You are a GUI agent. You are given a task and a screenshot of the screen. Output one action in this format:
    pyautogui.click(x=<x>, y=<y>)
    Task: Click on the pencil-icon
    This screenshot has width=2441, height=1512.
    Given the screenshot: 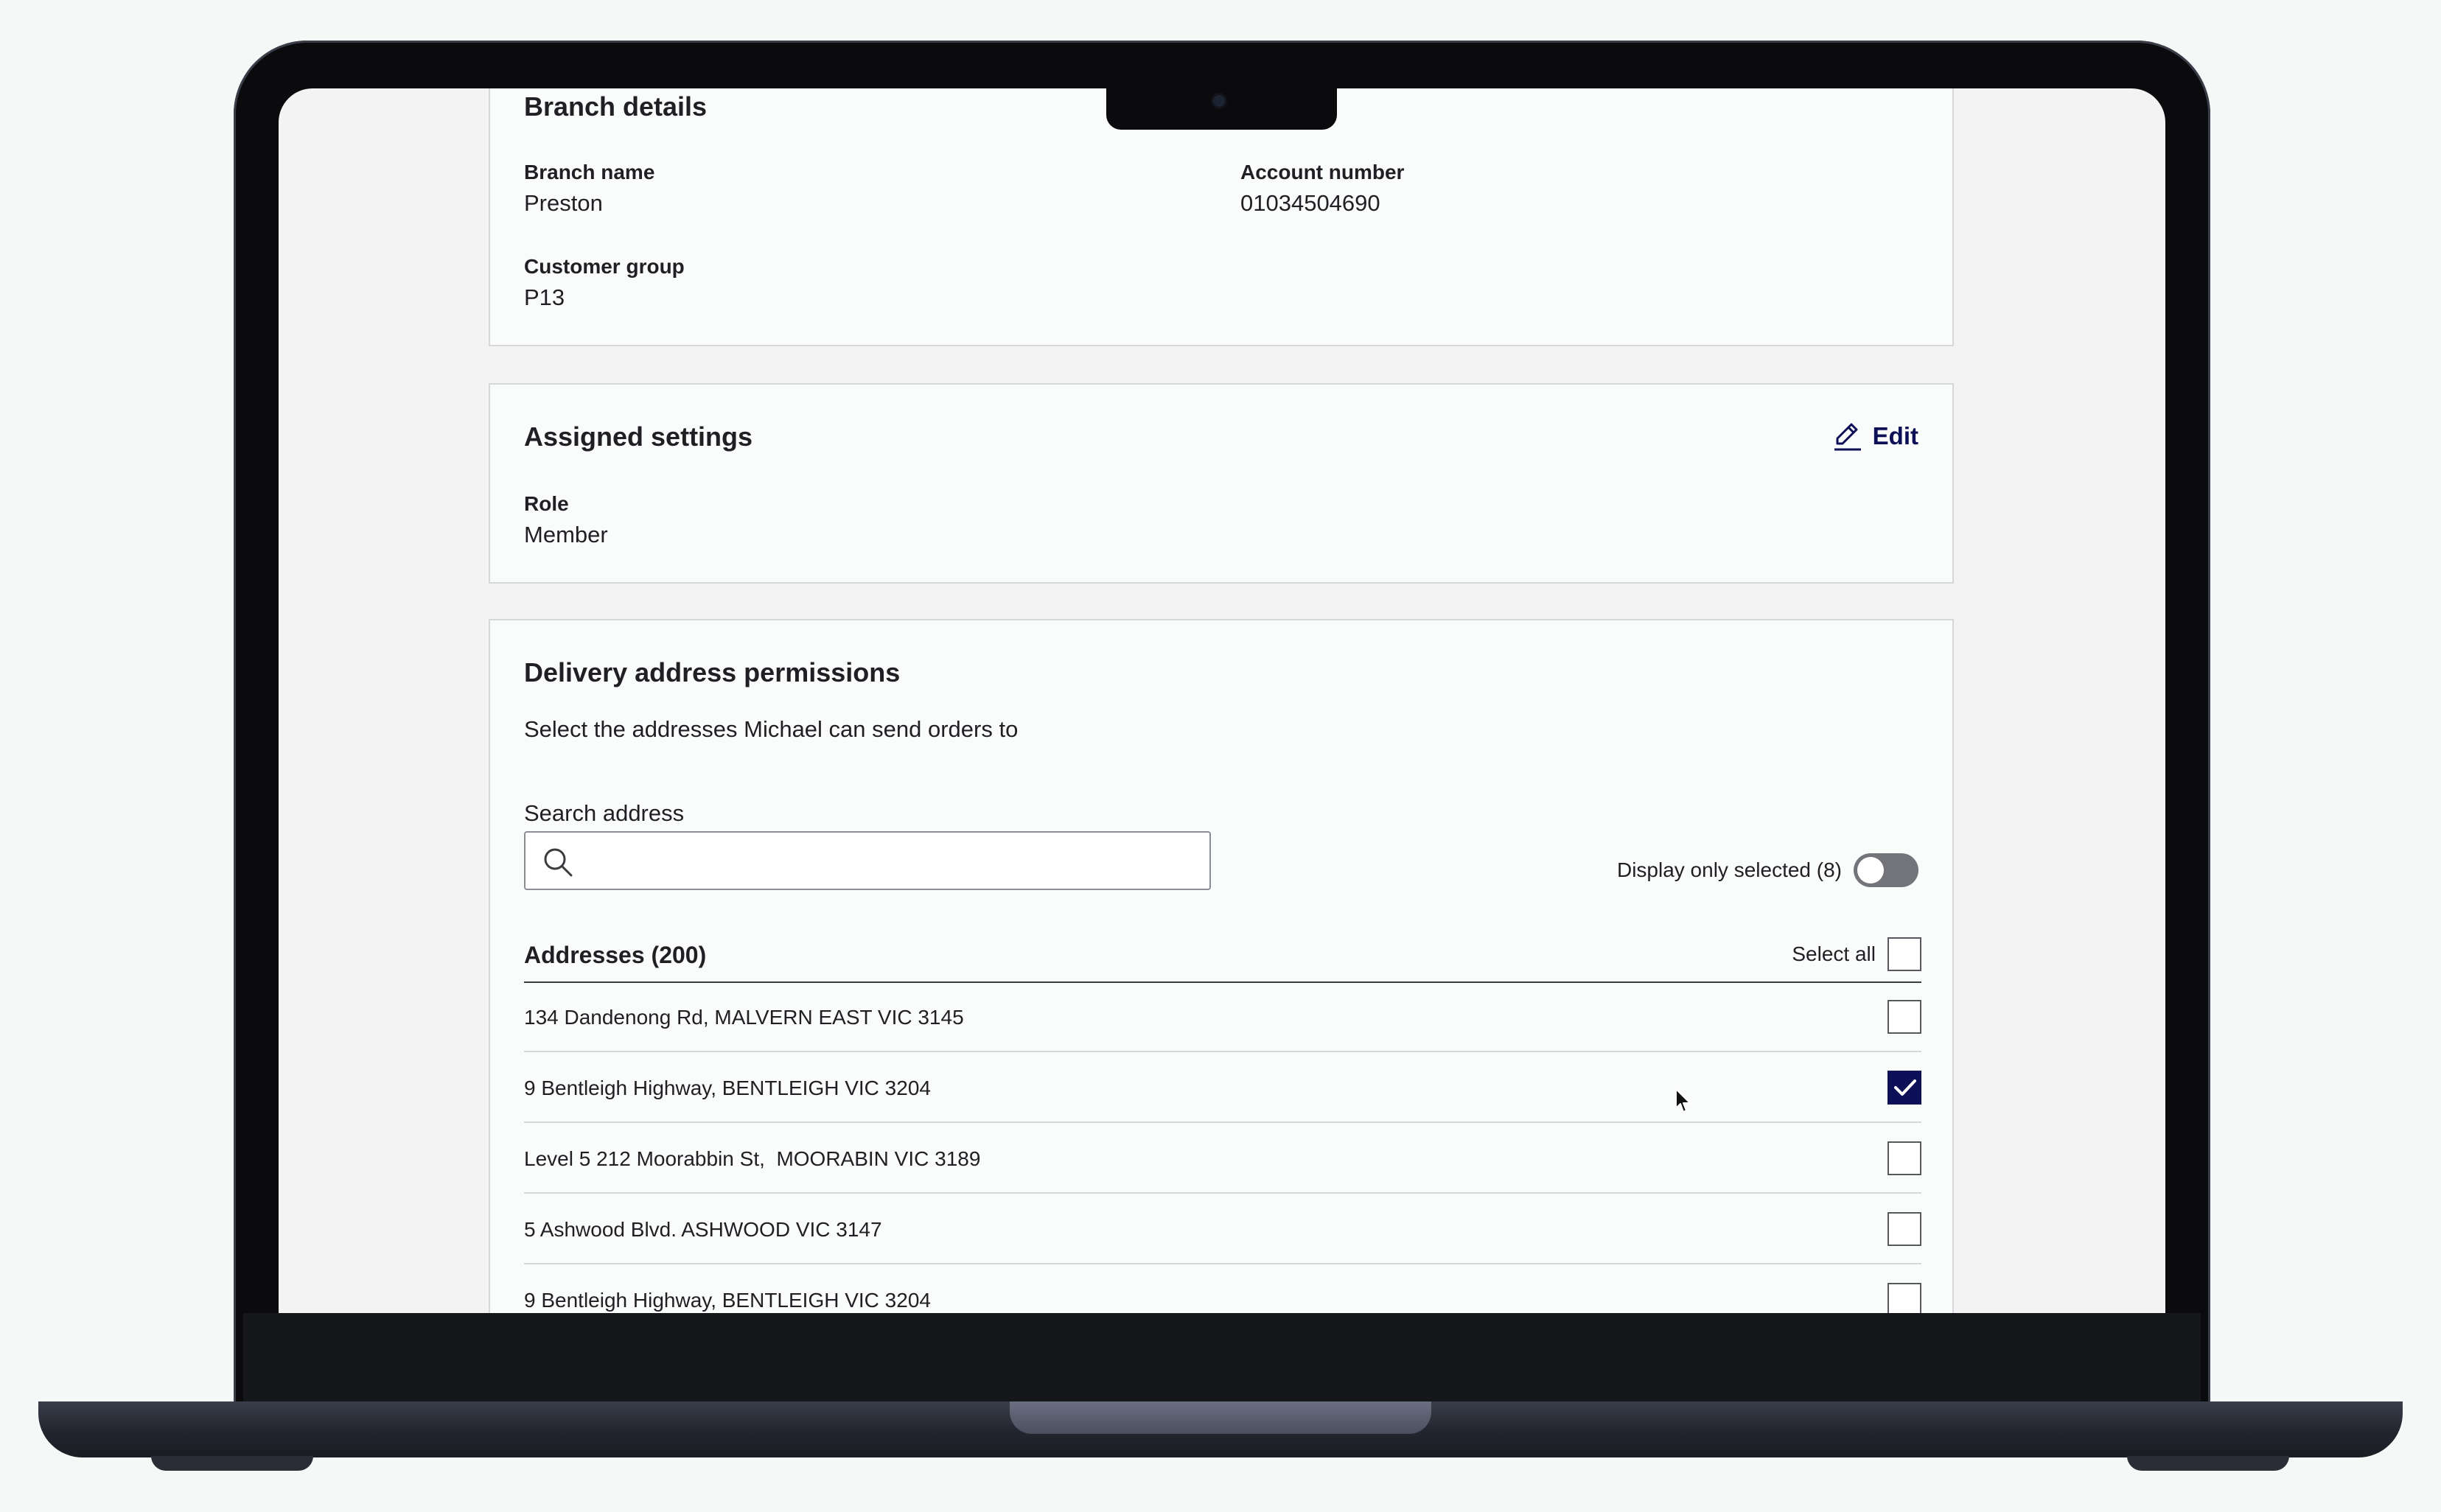 What is the action you would take?
    pyautogui.click(x=1848, y=436)
    